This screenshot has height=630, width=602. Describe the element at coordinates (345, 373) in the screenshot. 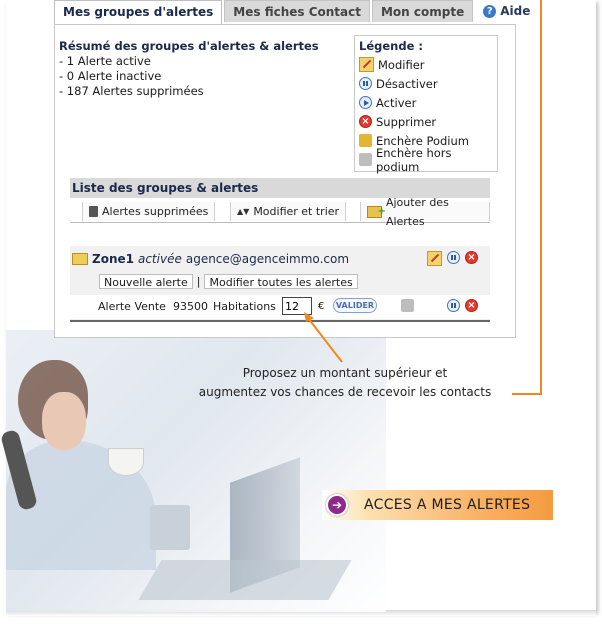

I see `callout-line-1: Proposez un montant supérieur et` at that location.